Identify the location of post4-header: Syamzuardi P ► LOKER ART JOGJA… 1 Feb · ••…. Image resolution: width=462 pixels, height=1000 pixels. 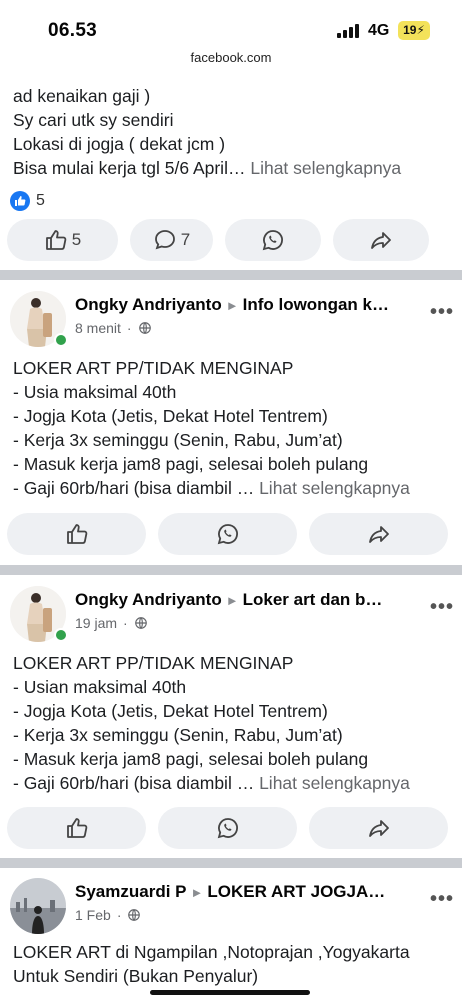
(231, 908).